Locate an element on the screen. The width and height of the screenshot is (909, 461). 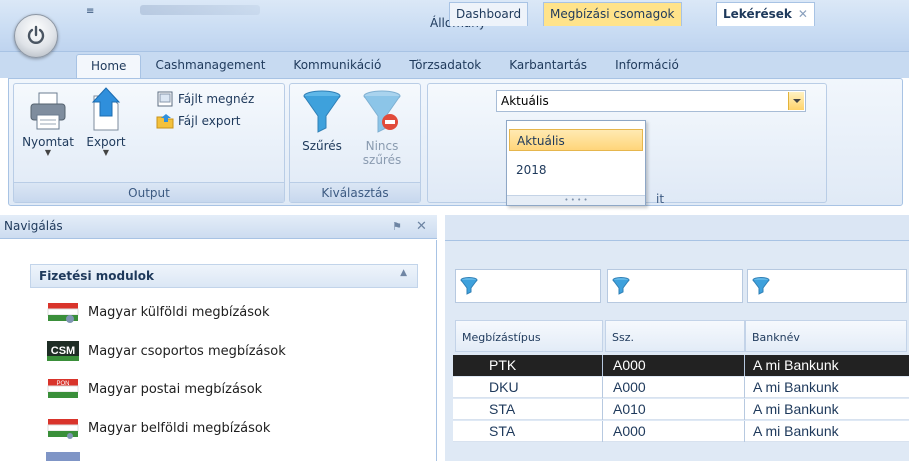
tab-home: Home is located at coordinates (109, 66).